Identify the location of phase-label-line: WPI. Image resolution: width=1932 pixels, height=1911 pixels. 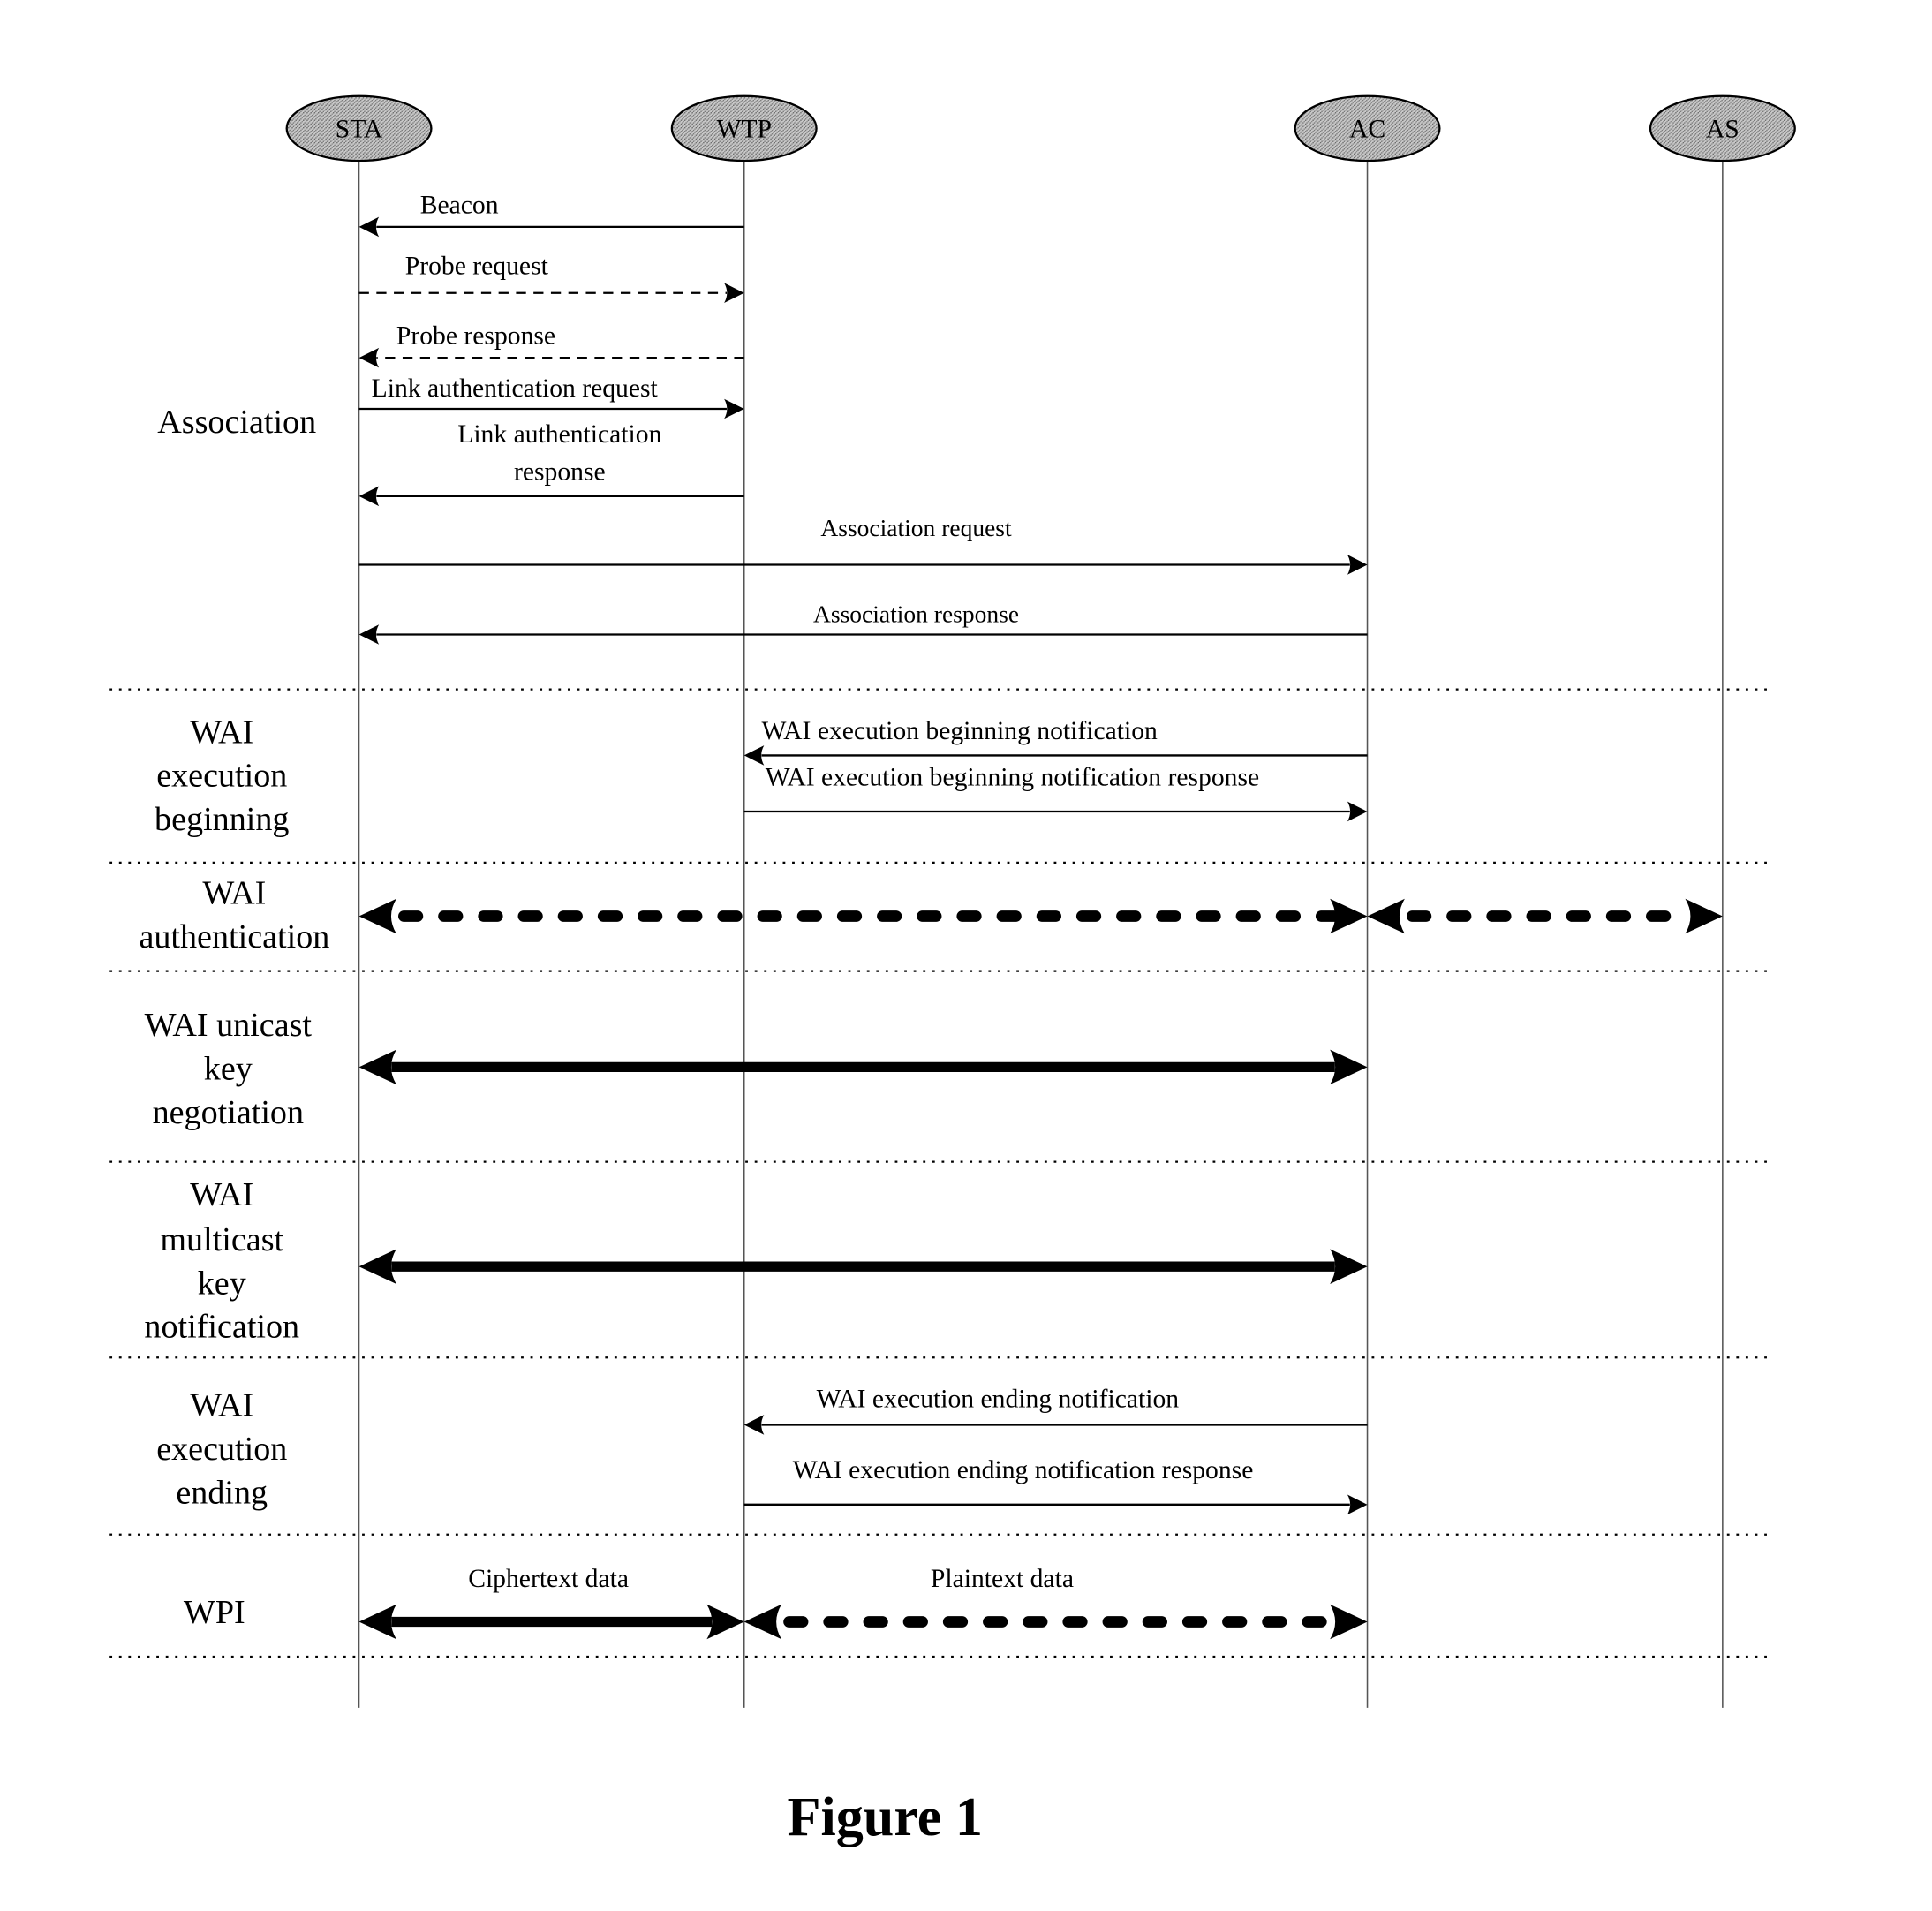
(214, 1612).